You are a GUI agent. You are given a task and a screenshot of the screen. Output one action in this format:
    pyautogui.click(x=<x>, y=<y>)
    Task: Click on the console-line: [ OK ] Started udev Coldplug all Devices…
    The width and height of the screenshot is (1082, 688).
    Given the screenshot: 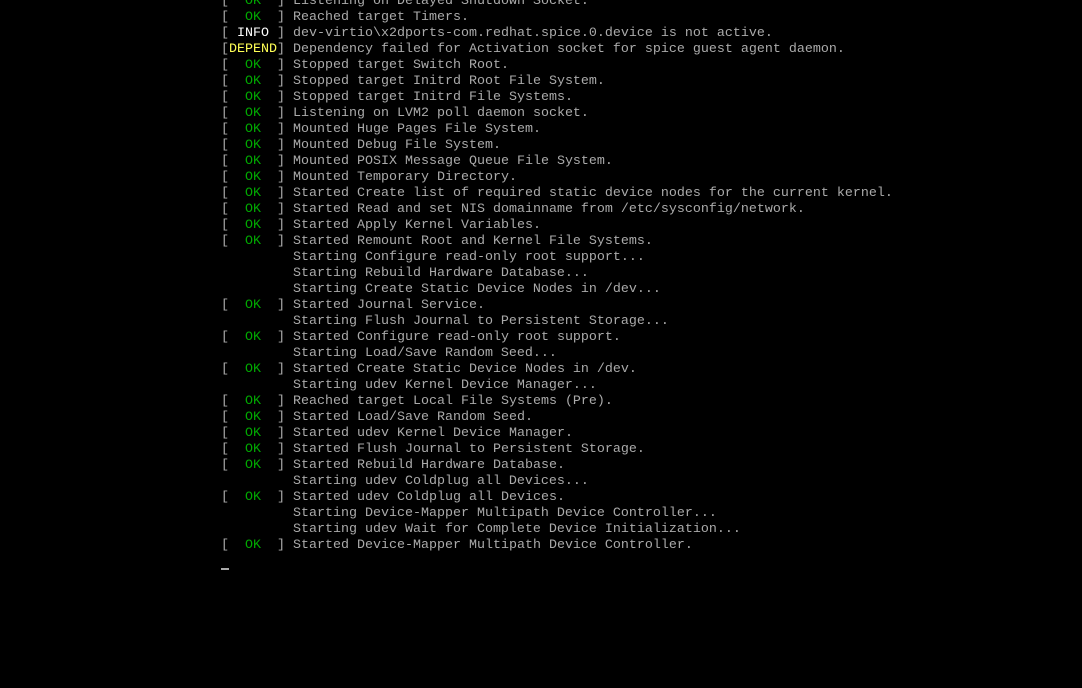 What is the action you would take?
    pyautogui.click(x=557, y=498)
    